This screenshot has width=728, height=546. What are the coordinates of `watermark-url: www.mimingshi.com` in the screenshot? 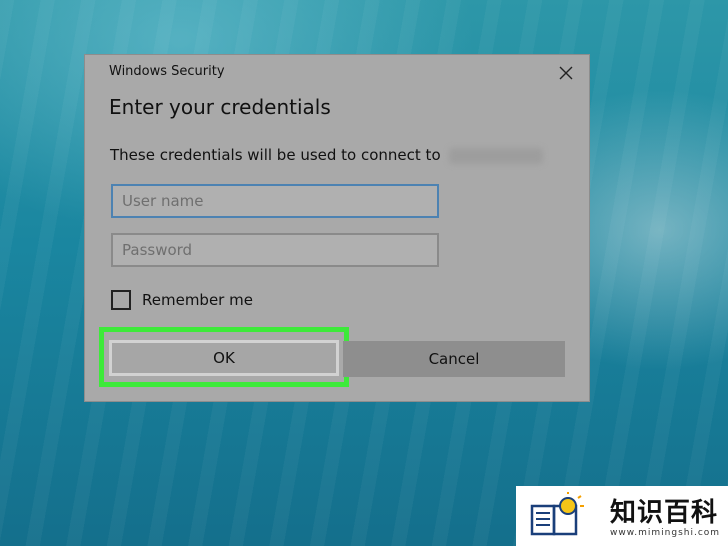 It's located at (665, 533).